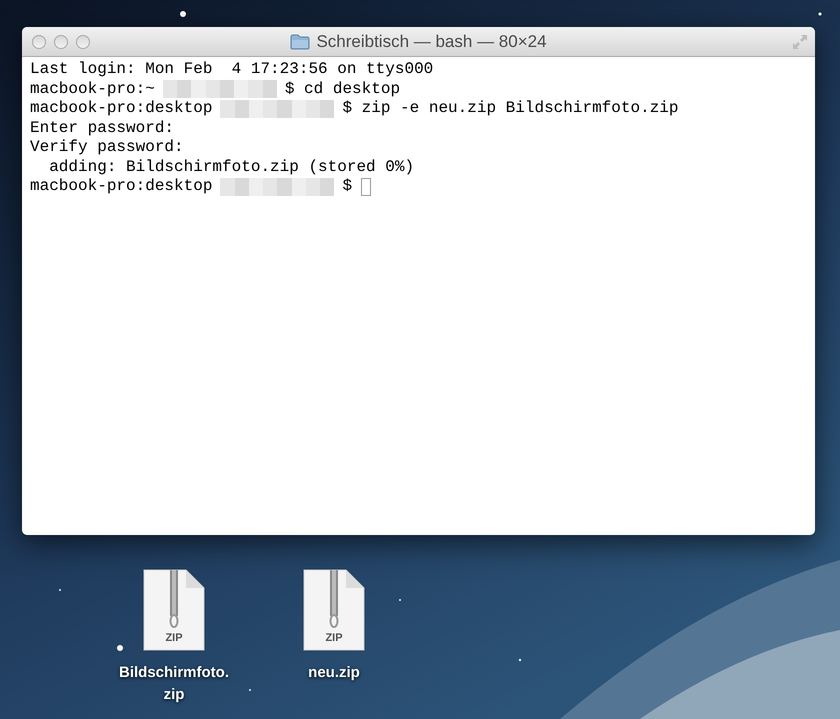  Describe the element at coordinates (61, 41) in the screenshot. I see `minimize-button` at that location.